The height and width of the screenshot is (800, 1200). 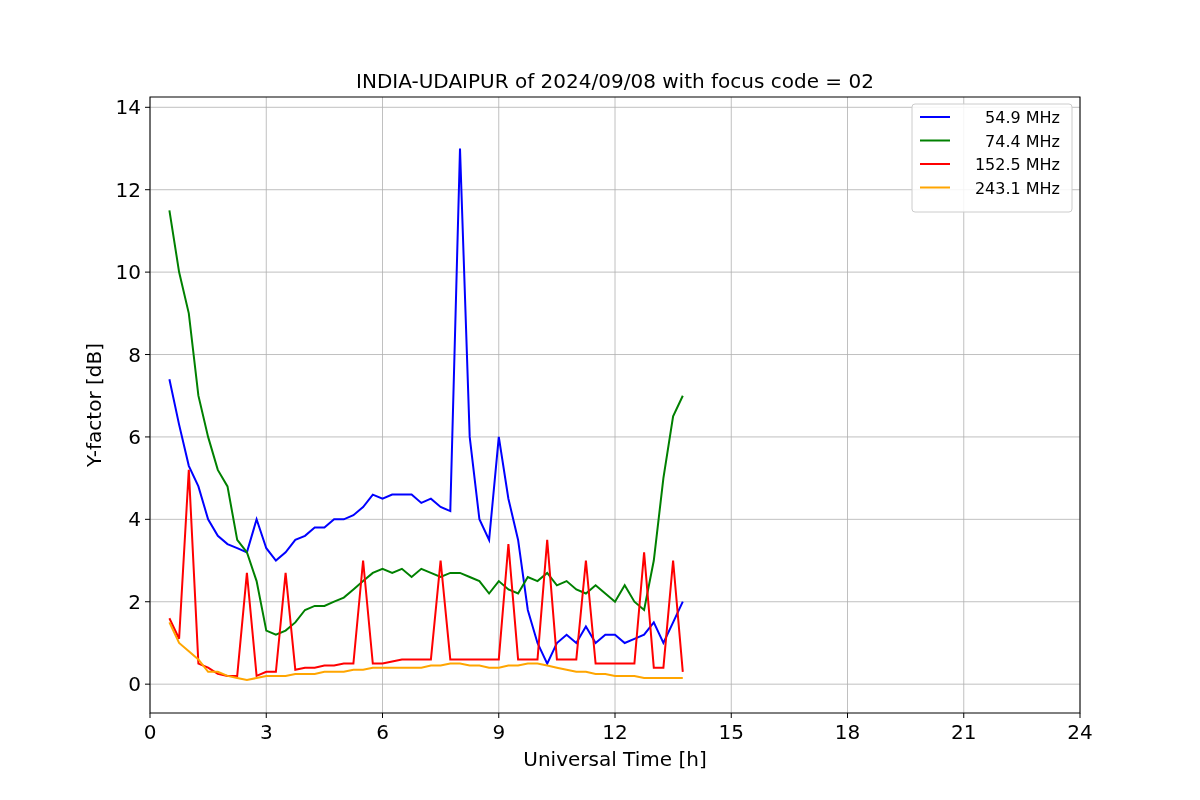 What do you see at coordinates (128, 272) in the screenshot?
I see `y-tick-label: 10` at bounding box center [128, 272].